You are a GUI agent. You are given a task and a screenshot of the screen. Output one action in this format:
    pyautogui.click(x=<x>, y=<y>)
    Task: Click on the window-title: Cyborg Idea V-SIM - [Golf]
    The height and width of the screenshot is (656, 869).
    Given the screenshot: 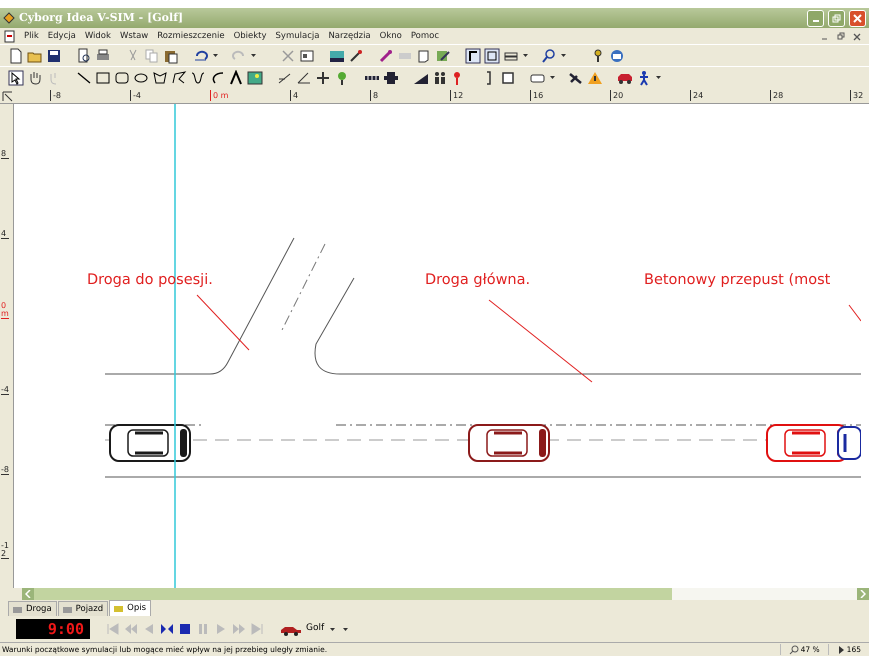 What is the action you would take?
    pyautogui.click(x=101, y=18)
    